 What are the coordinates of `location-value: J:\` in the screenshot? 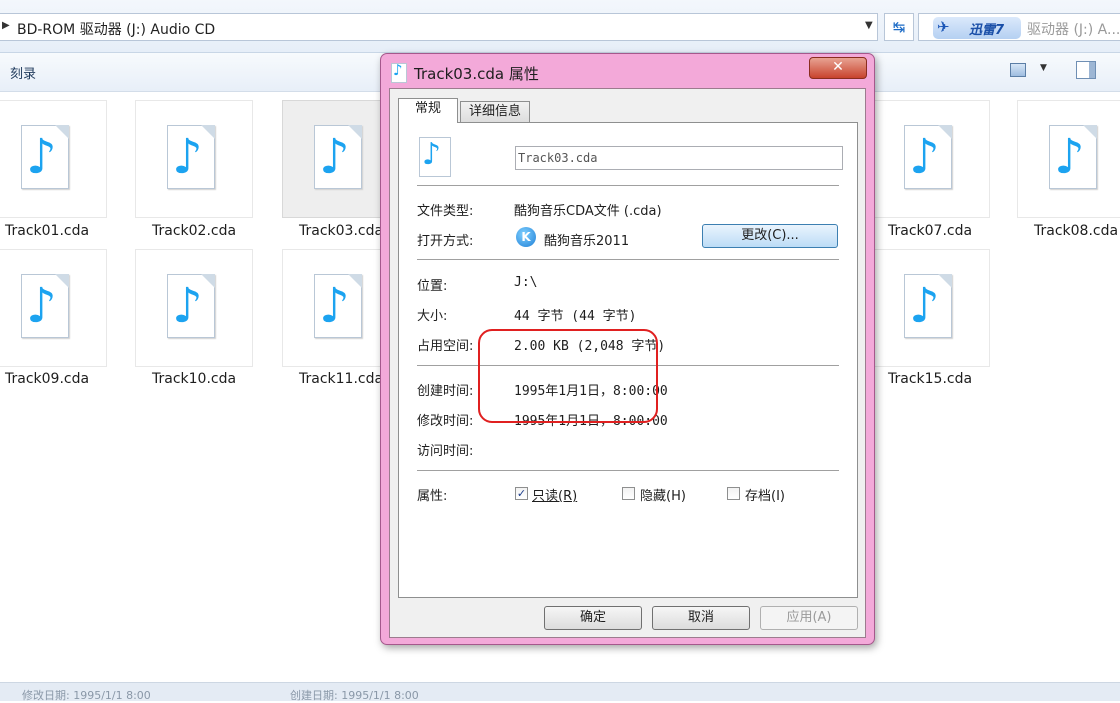 It's located at (526, 282).